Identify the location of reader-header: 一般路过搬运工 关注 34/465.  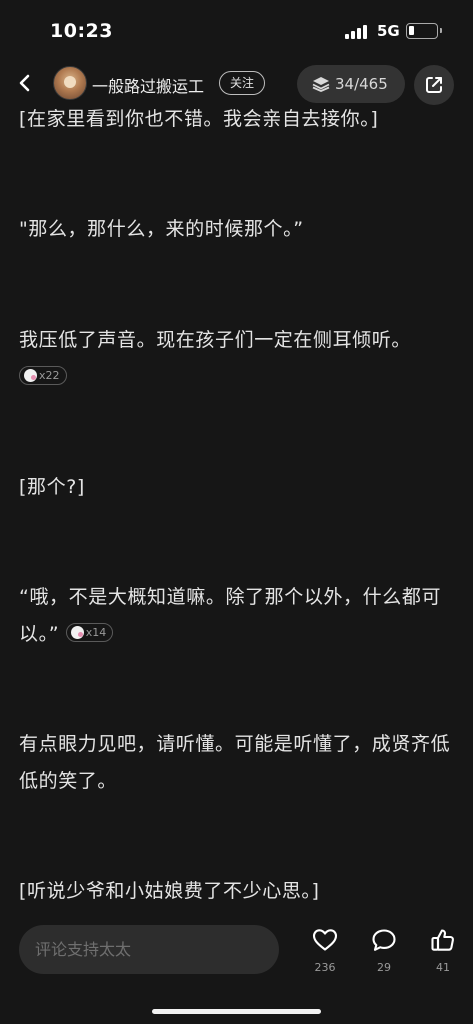
(236, 84).